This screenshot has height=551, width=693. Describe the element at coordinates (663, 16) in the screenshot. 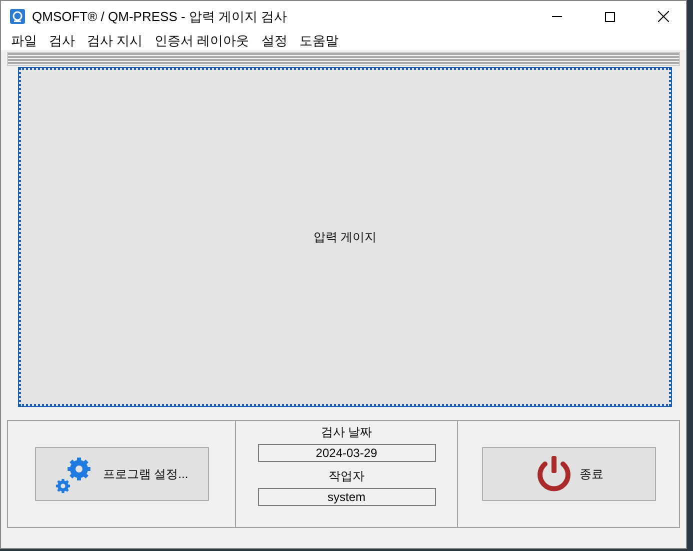

I see `close-icon` at that location.